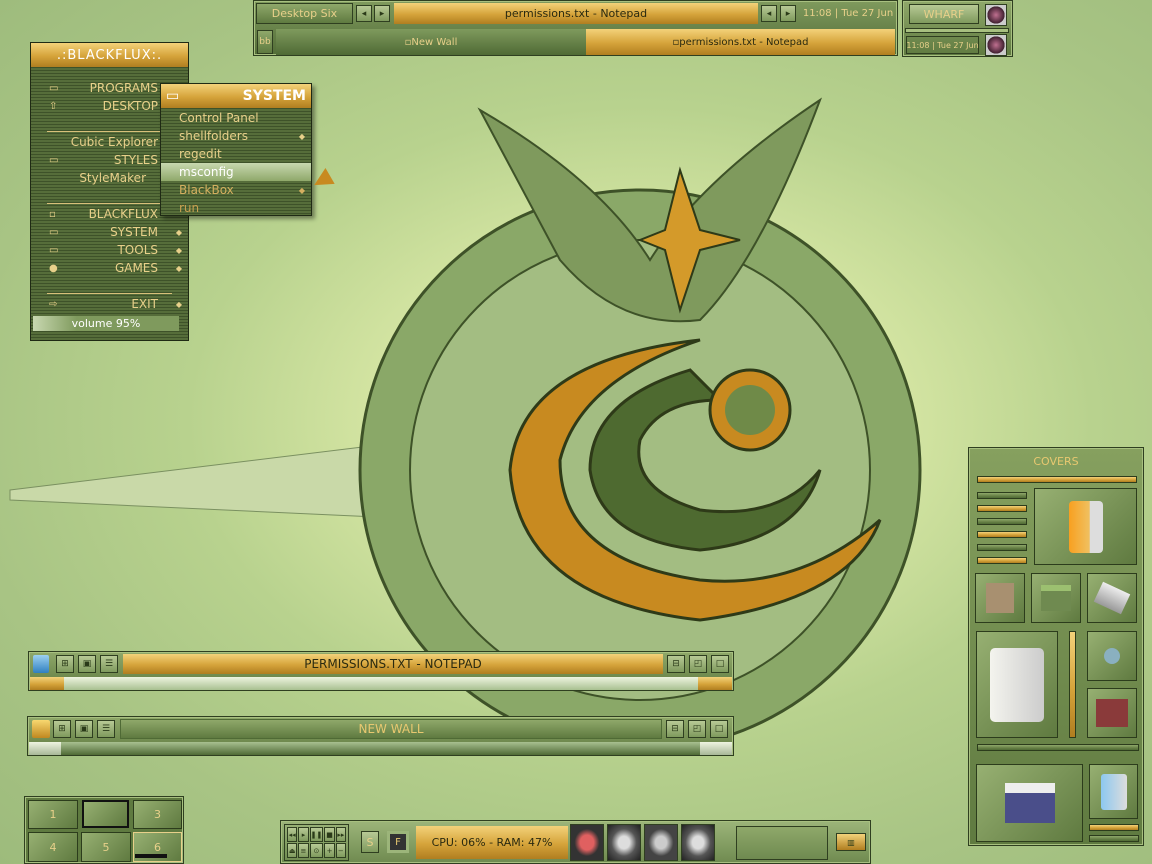 The width and height of the screenshot is (1152, 864). What do you see at coordinates (587, 842) in the screenshot?
I see `red-drive-icon` at bounding box center [587, 842].